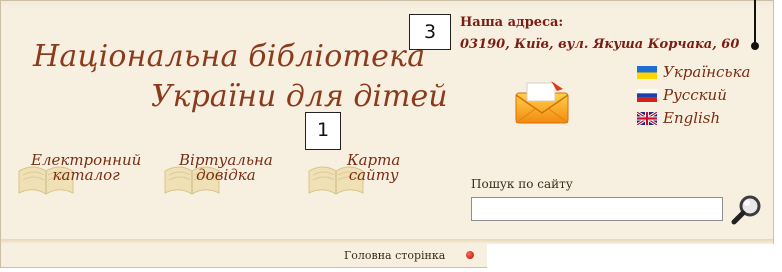 This screenshot has height=272, width=782. What do you see at coordinates (226, 175) in the screenshot?
I see `nav-label-line: довідка` at bounding box center [226, 175].